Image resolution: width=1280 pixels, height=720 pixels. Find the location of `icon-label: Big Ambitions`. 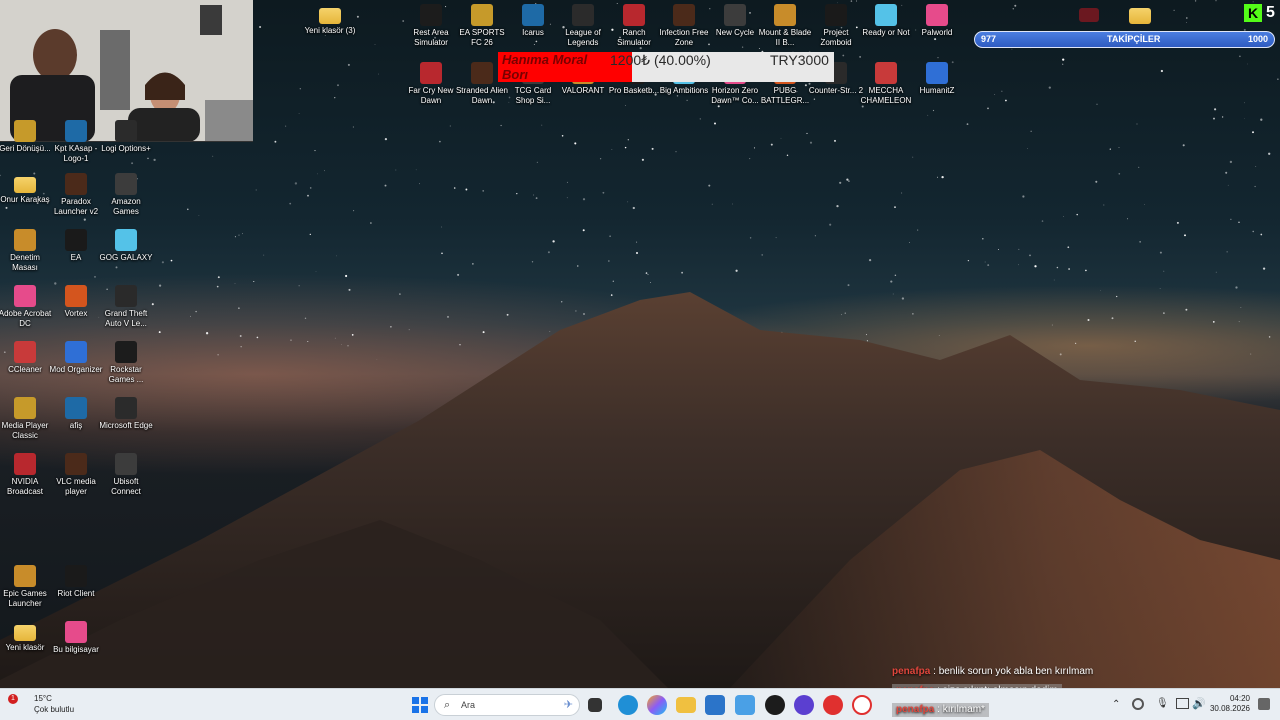

icon-label: Big Ambitions is located at coordinates (684, 90).